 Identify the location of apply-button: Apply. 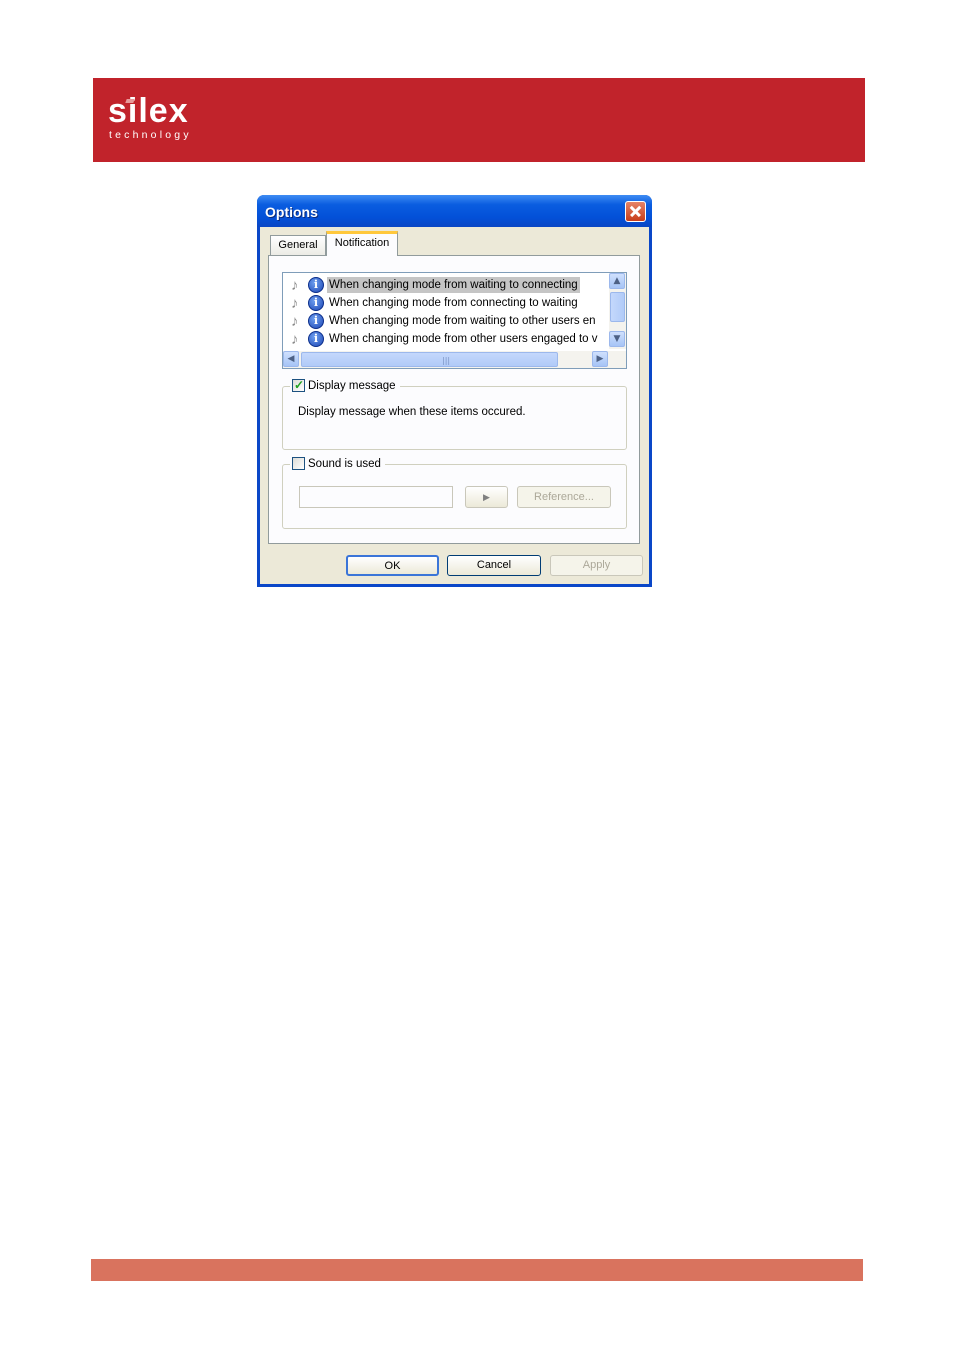
(596, 565).